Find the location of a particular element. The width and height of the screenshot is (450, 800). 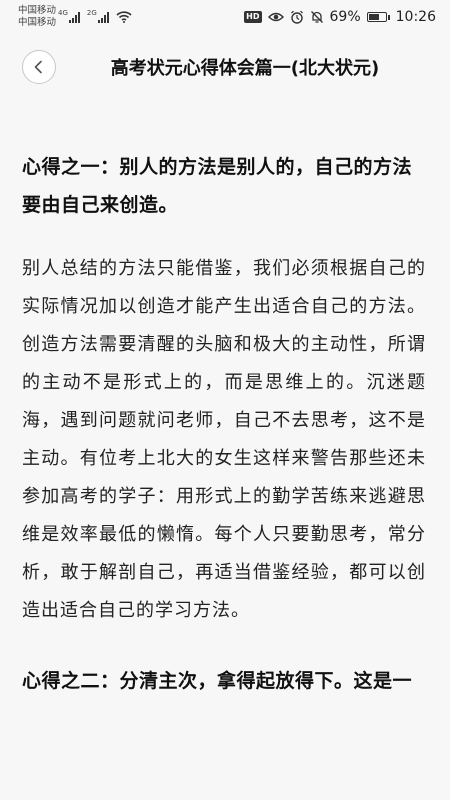

status-right: HD 69% 10:26 is located at coordinates (337, 17).